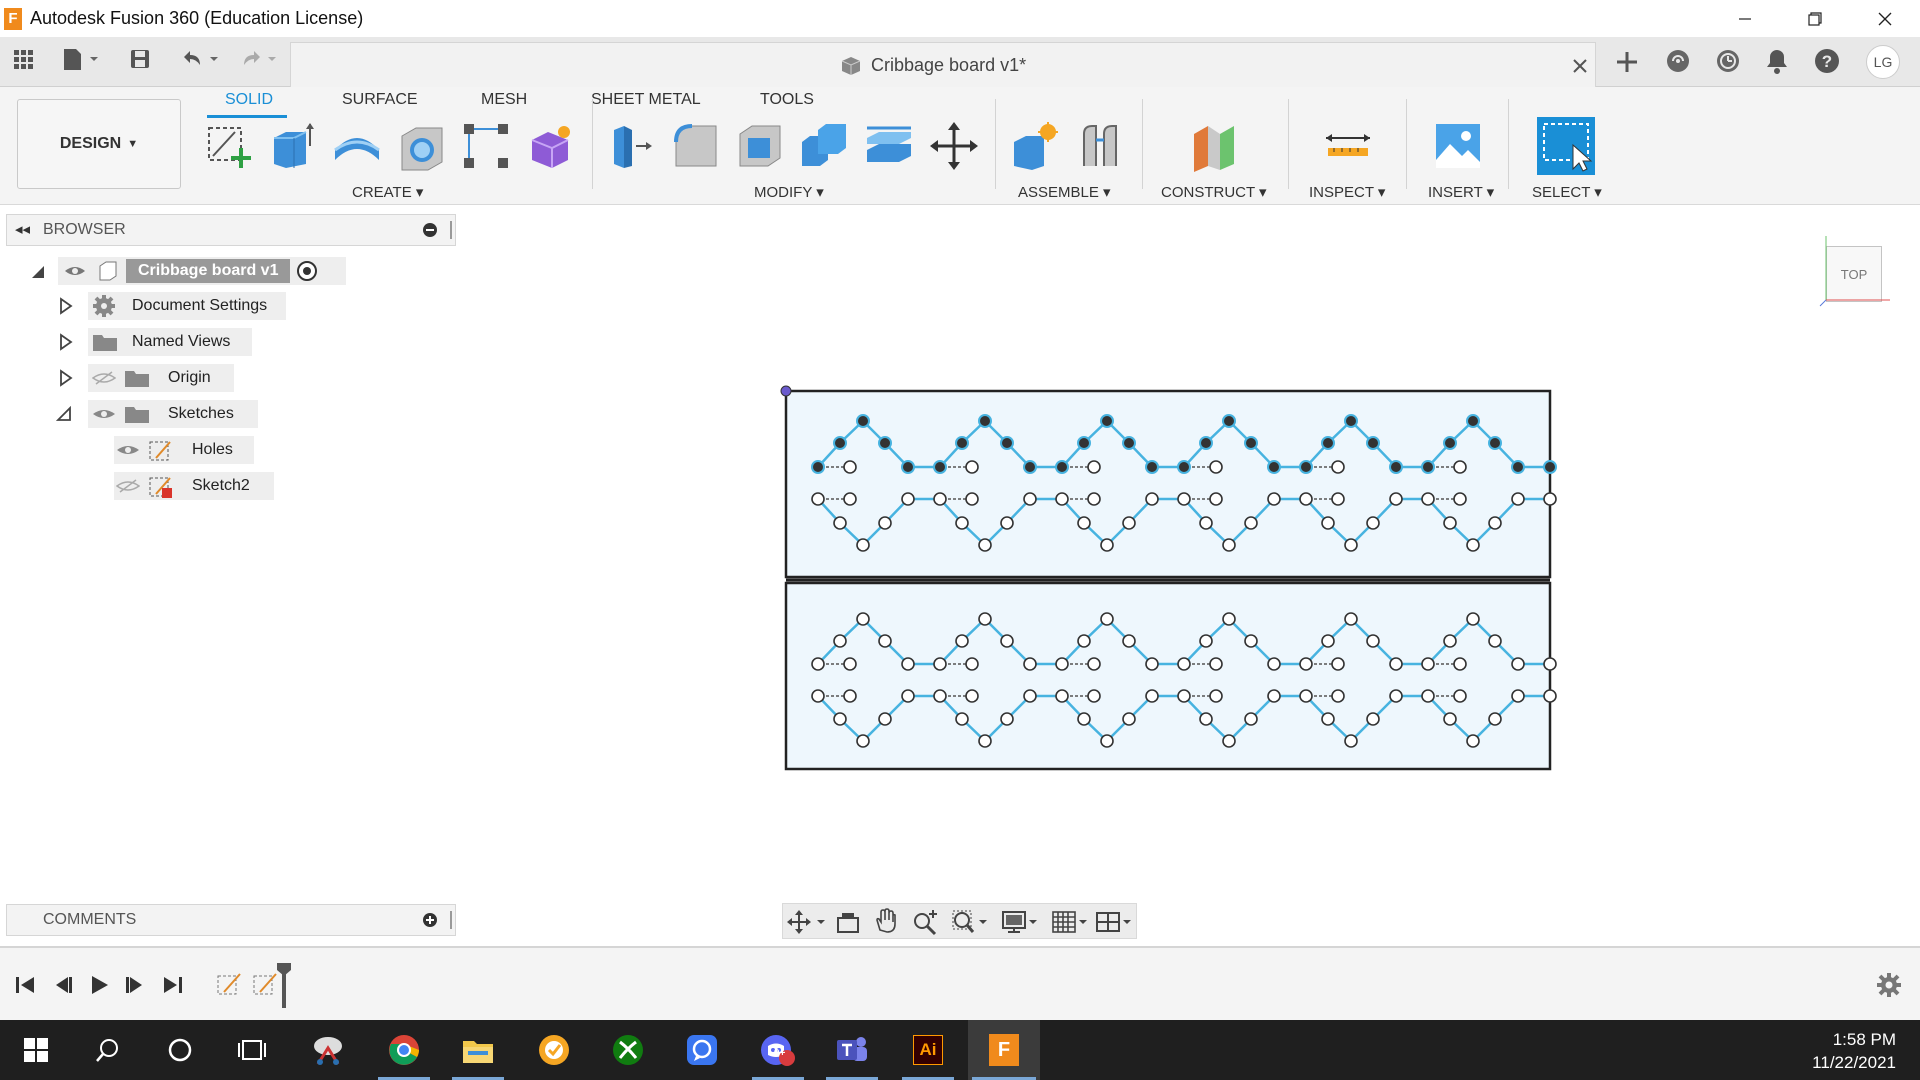 The image size is (1920, 1080). What do you see at coordinates (486, 146) in the screenshot?
I see `pattern-icon` at bounding box center [486, 146].